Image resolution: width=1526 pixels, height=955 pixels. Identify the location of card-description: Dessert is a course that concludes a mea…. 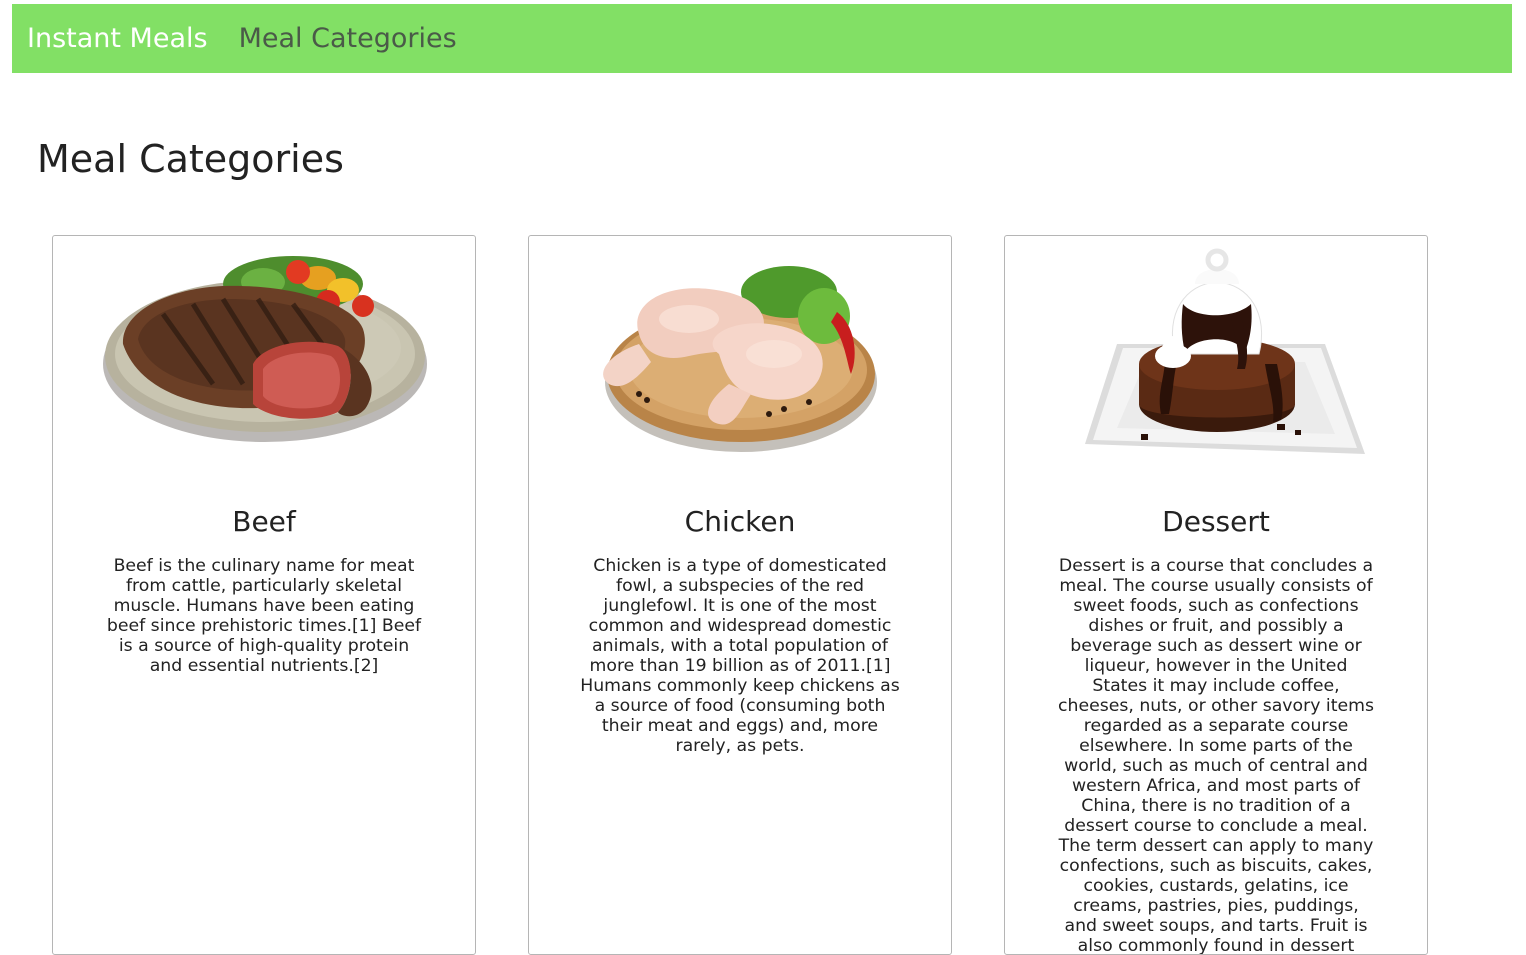
(1216, 755).